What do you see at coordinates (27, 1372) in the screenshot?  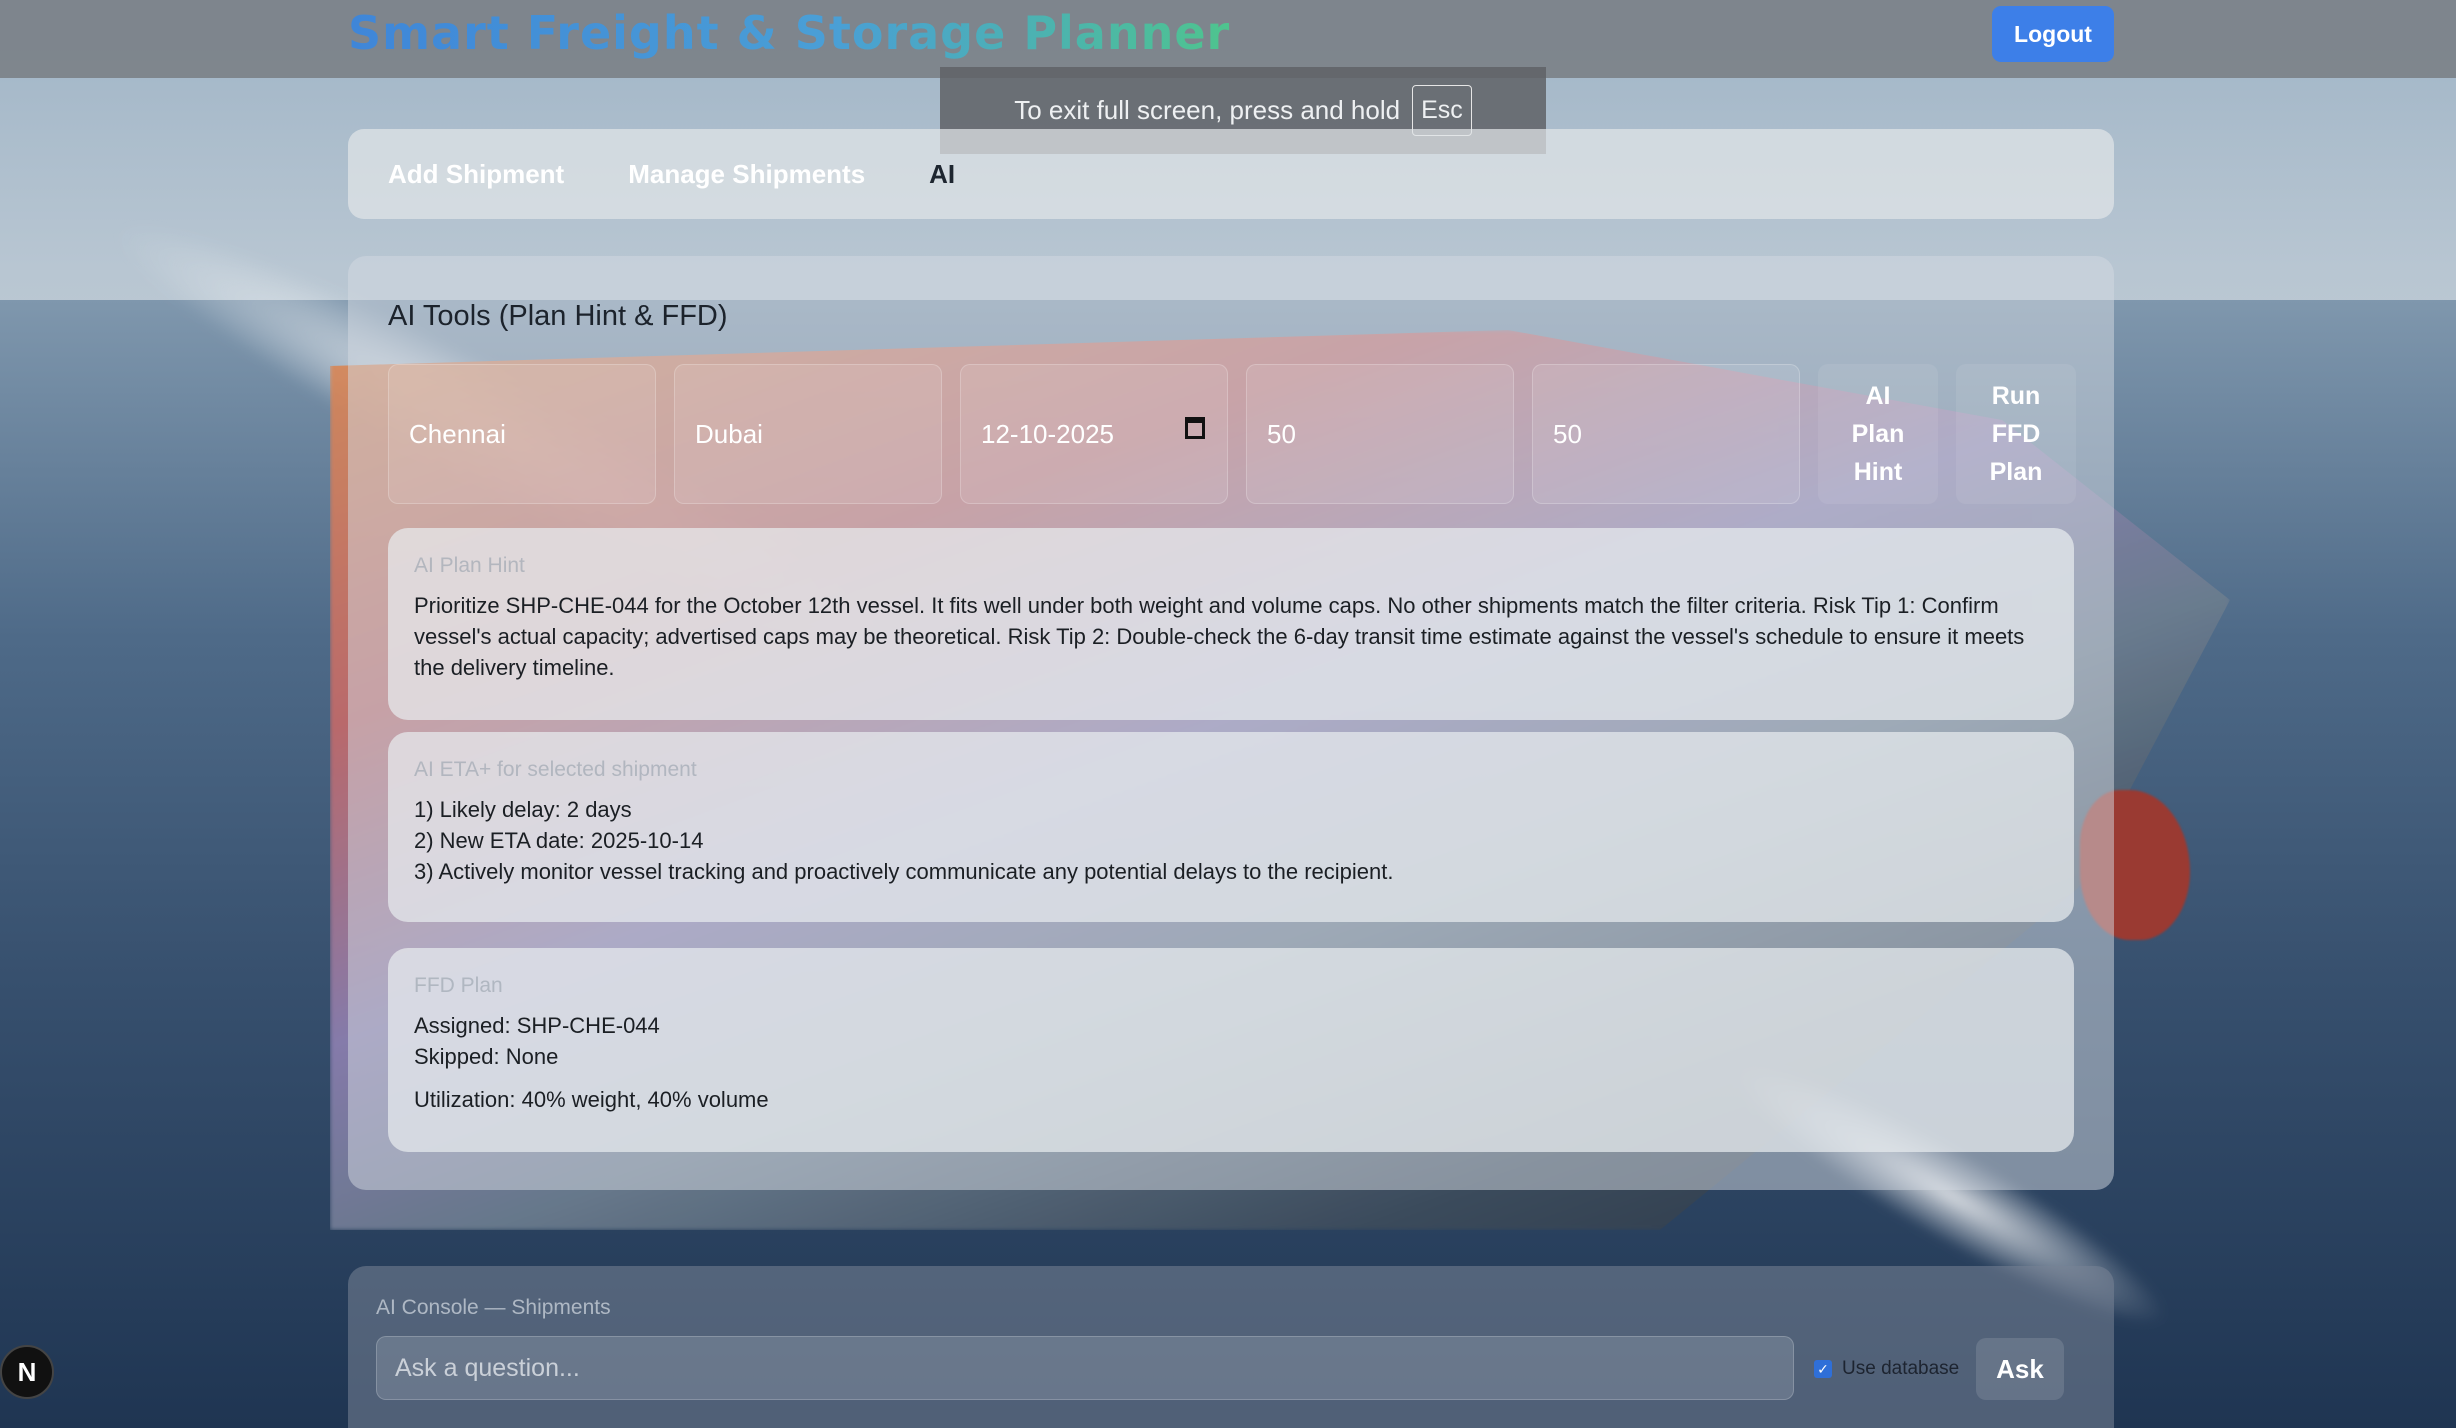 I see `n-badge-icon: N` at bounding box center [27, 1372].